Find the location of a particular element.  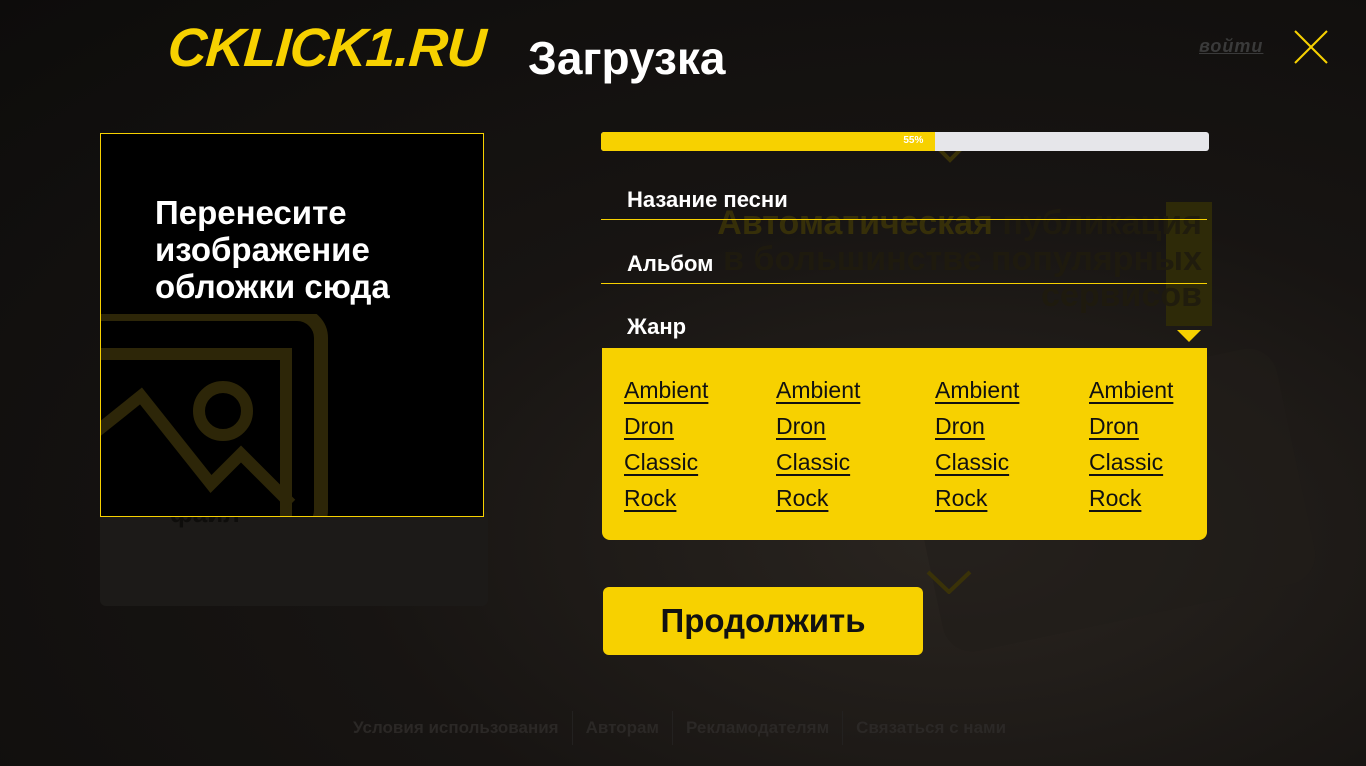

chevron-down-icon is located at coordinates (1189, 336).